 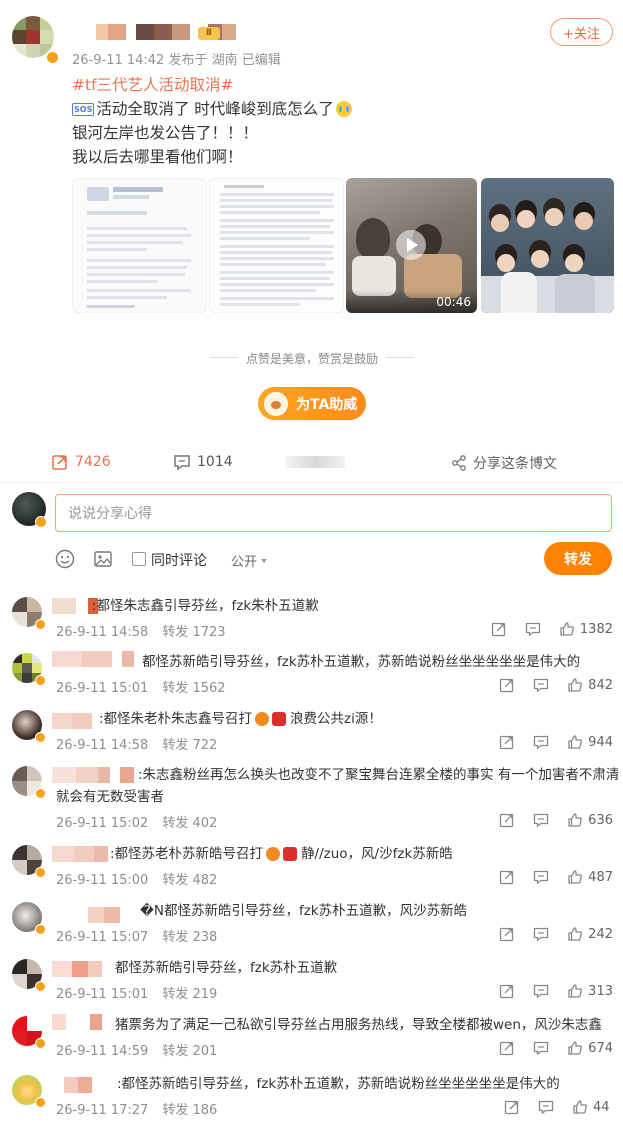 I want to click on member-level-icon: Ⅱ, so click(x=209, y=33).